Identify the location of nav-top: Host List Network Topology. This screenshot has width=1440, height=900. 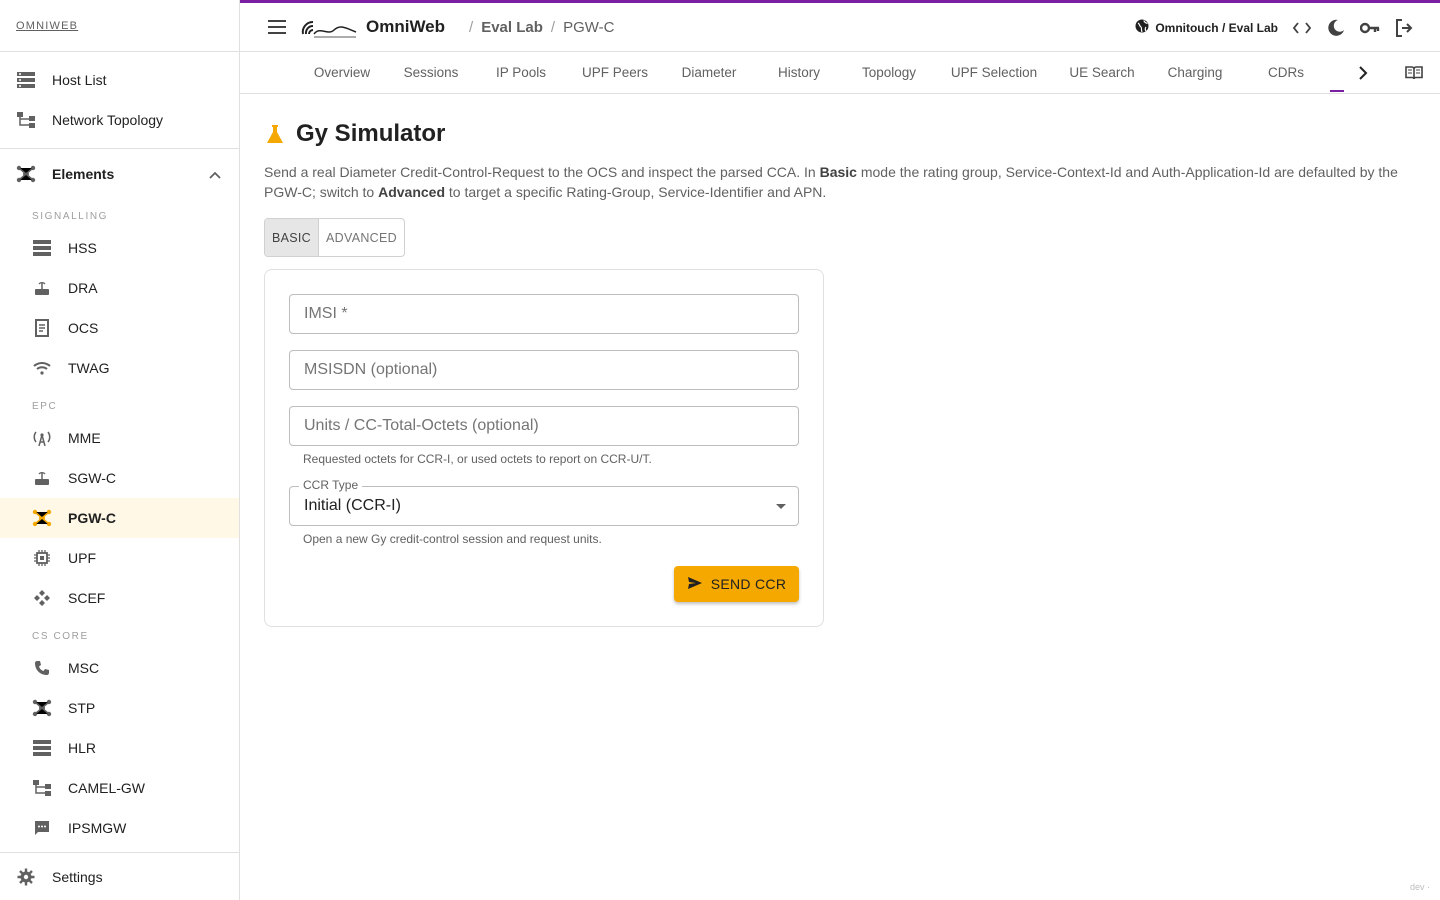
(119, 96).